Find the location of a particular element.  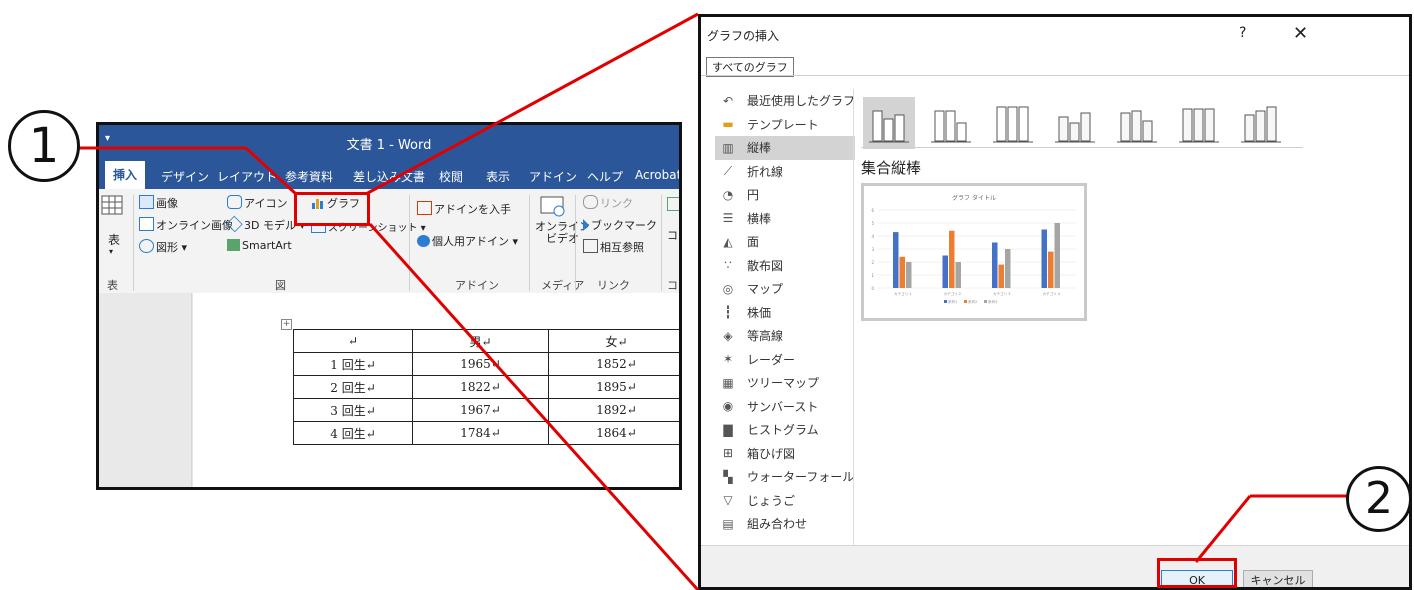

chart-button-highlight is located at coordinates (332, 209).